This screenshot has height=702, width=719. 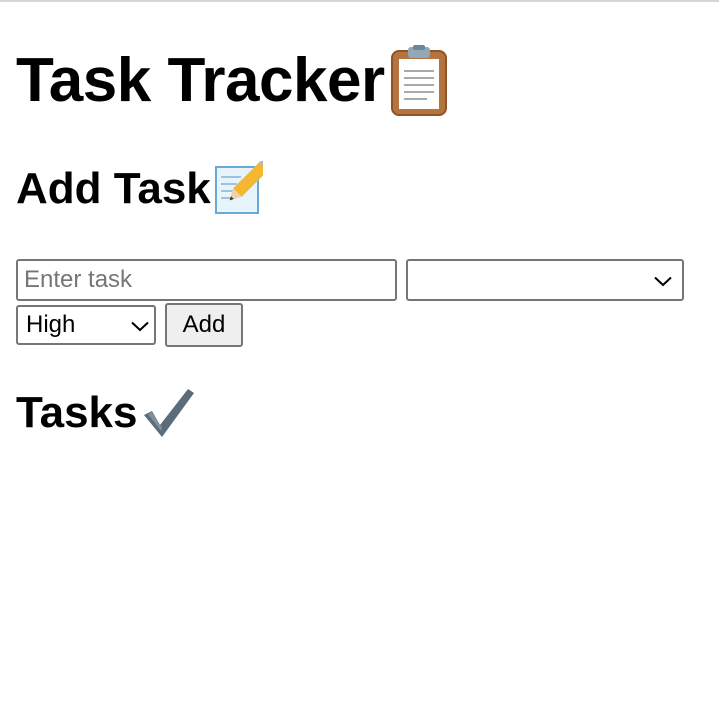 What do you see at coordinates (359, 1) in the screenshot?
I see `window-top-border` at bounding box center [359, 1].